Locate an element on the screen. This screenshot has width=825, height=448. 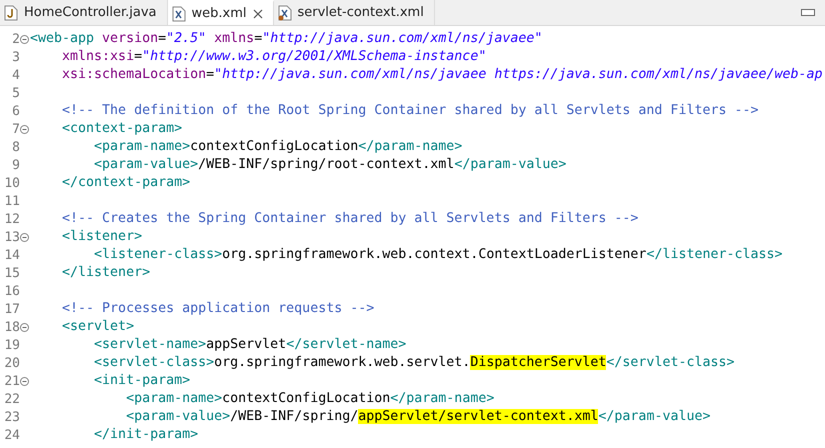
code-line: <!-- Creates the Spring Container shared by all Servlets and Filters --> is located at coordinates (349, 219).